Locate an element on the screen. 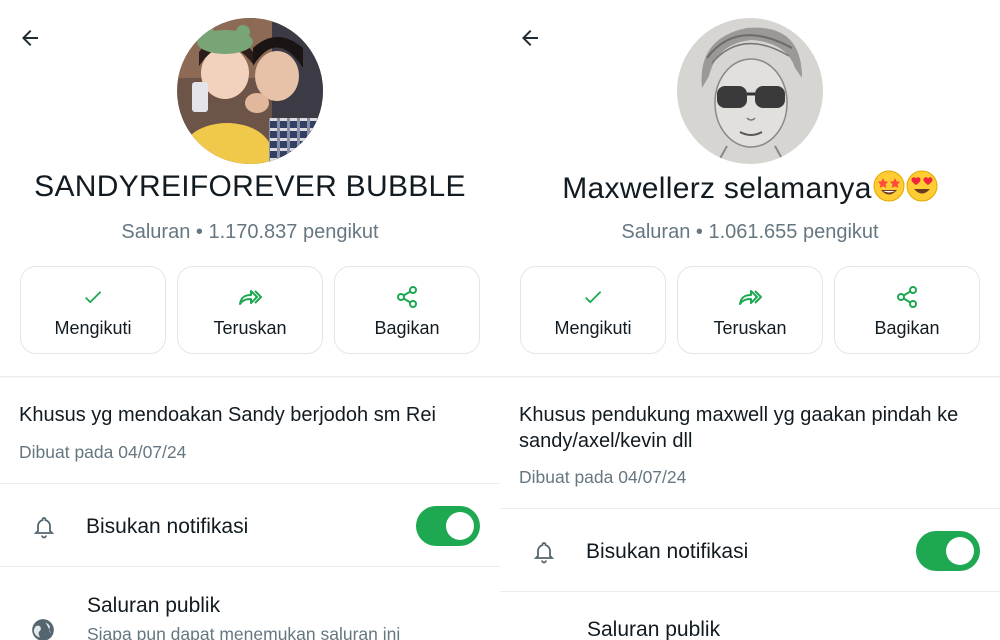  heart-eyes-emoji-icon is located at coordinates (922, 186).